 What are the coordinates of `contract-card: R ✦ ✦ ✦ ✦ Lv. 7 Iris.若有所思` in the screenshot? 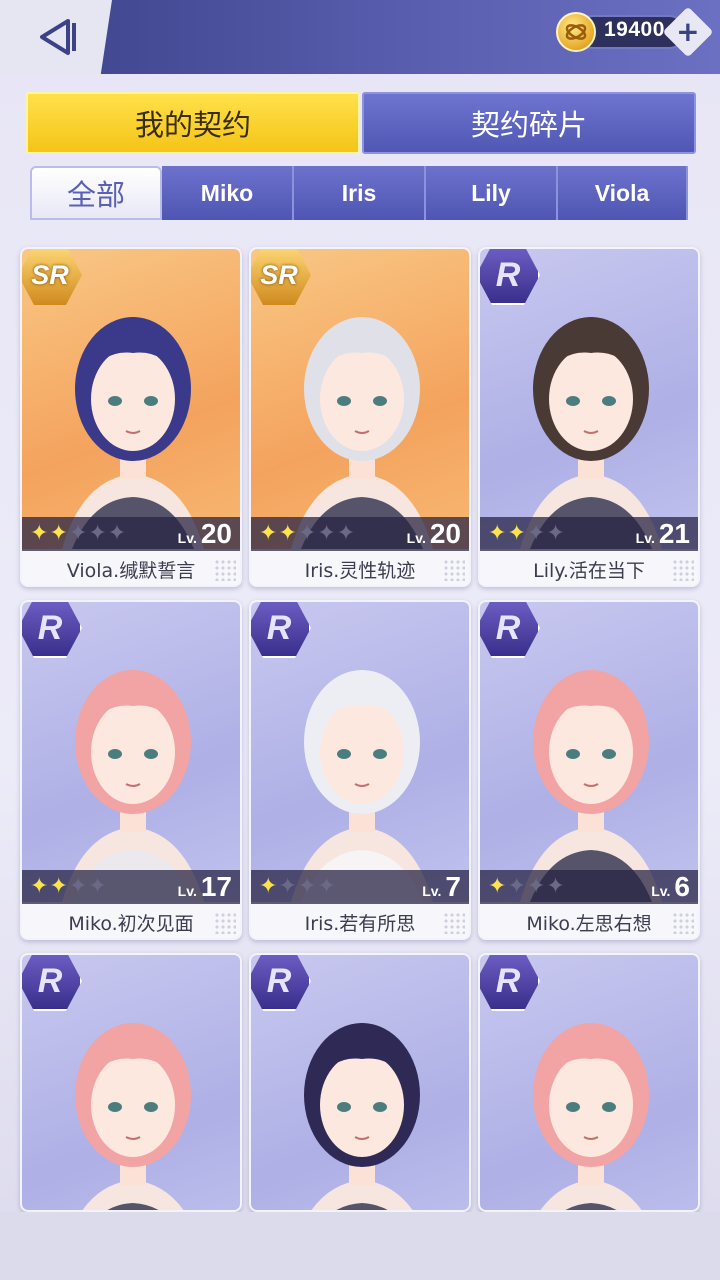 It's located at (360, 770).